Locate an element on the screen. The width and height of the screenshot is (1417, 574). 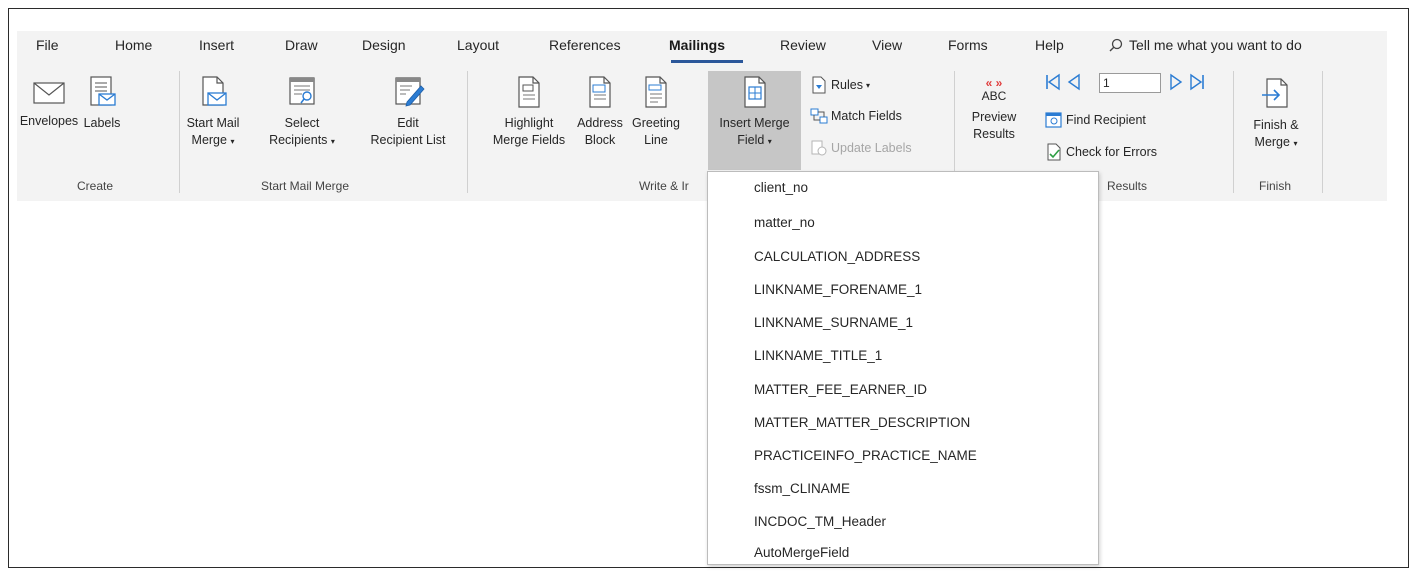
labels-button: Labels is located at coordinates (102, 103).